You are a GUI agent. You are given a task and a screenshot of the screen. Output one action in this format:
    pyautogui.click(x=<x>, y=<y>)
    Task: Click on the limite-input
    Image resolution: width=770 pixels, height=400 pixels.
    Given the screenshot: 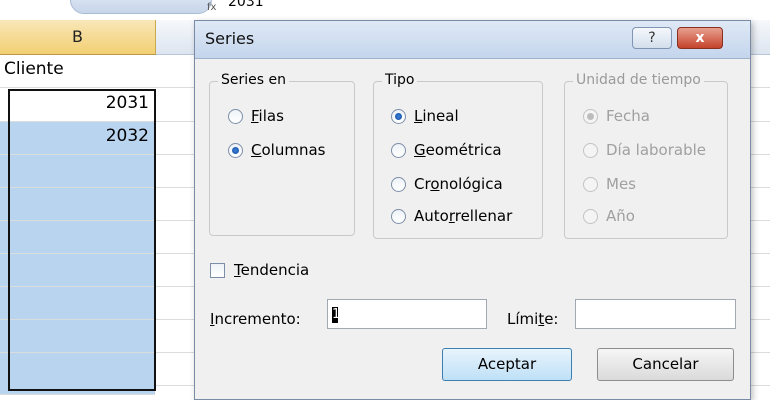 What is the action you would take?
    pyautogui.click(x=655, y=314)
    